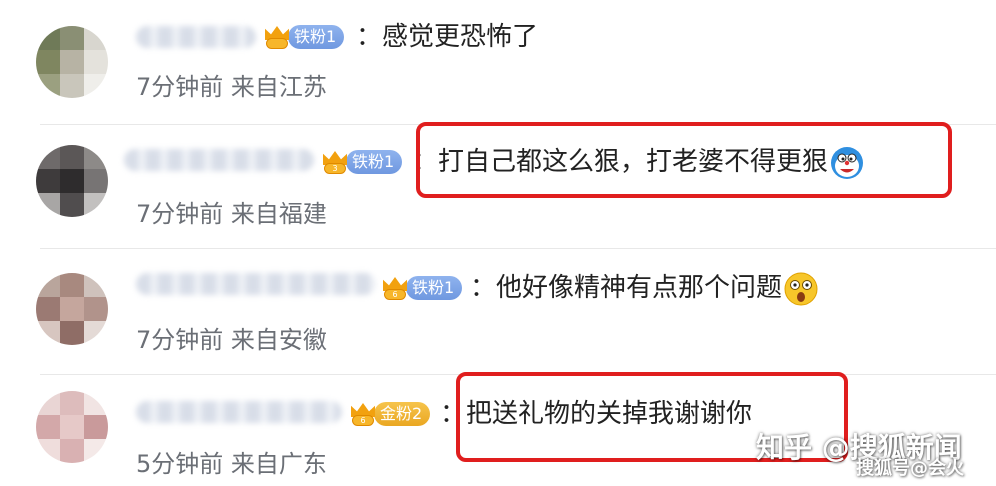 This screenshot has width=996, height=486. What do you see at coordinates (801, 289) in the screenshot?
I see `shocked-face-emoji` at bounding box center [801, 289].